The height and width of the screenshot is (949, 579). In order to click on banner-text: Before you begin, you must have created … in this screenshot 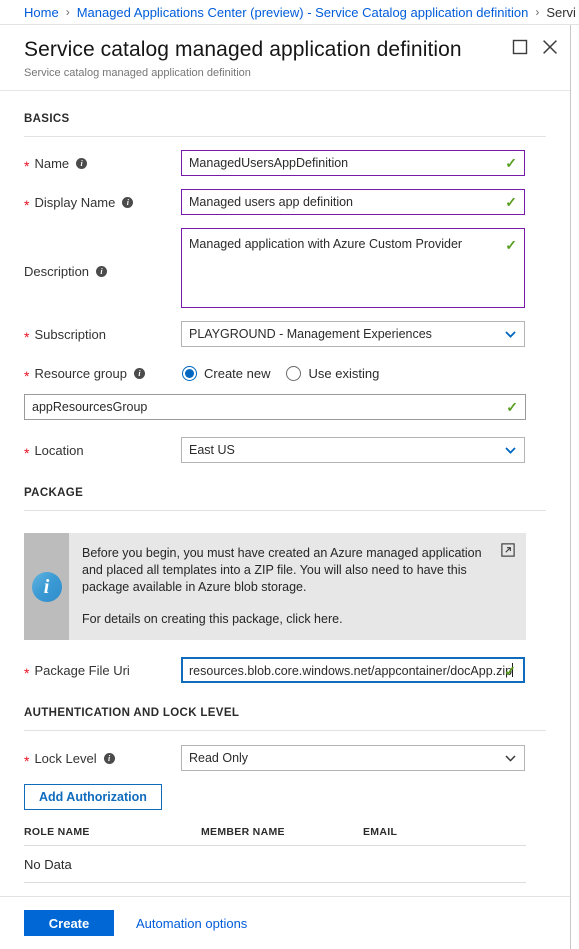, I will do `click(297, 586)`.